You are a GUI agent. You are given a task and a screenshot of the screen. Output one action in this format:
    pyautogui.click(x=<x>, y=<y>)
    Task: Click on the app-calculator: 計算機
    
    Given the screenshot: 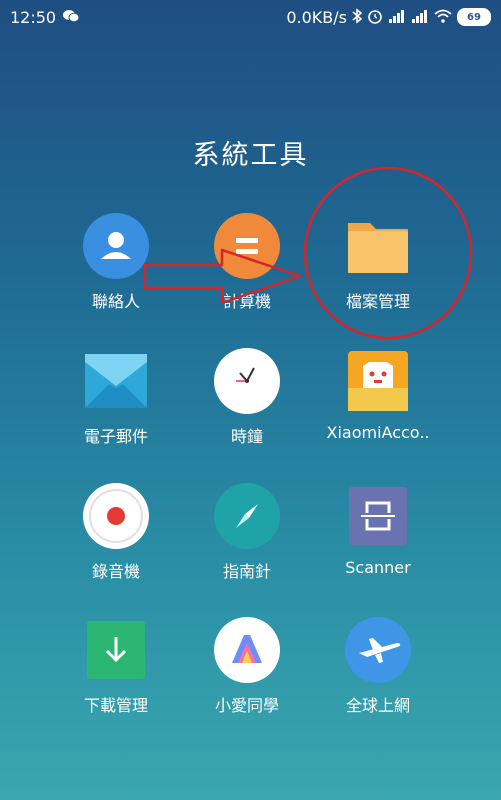 What is the action you would take?
    pyautogui.click(x=247, y=262)
    